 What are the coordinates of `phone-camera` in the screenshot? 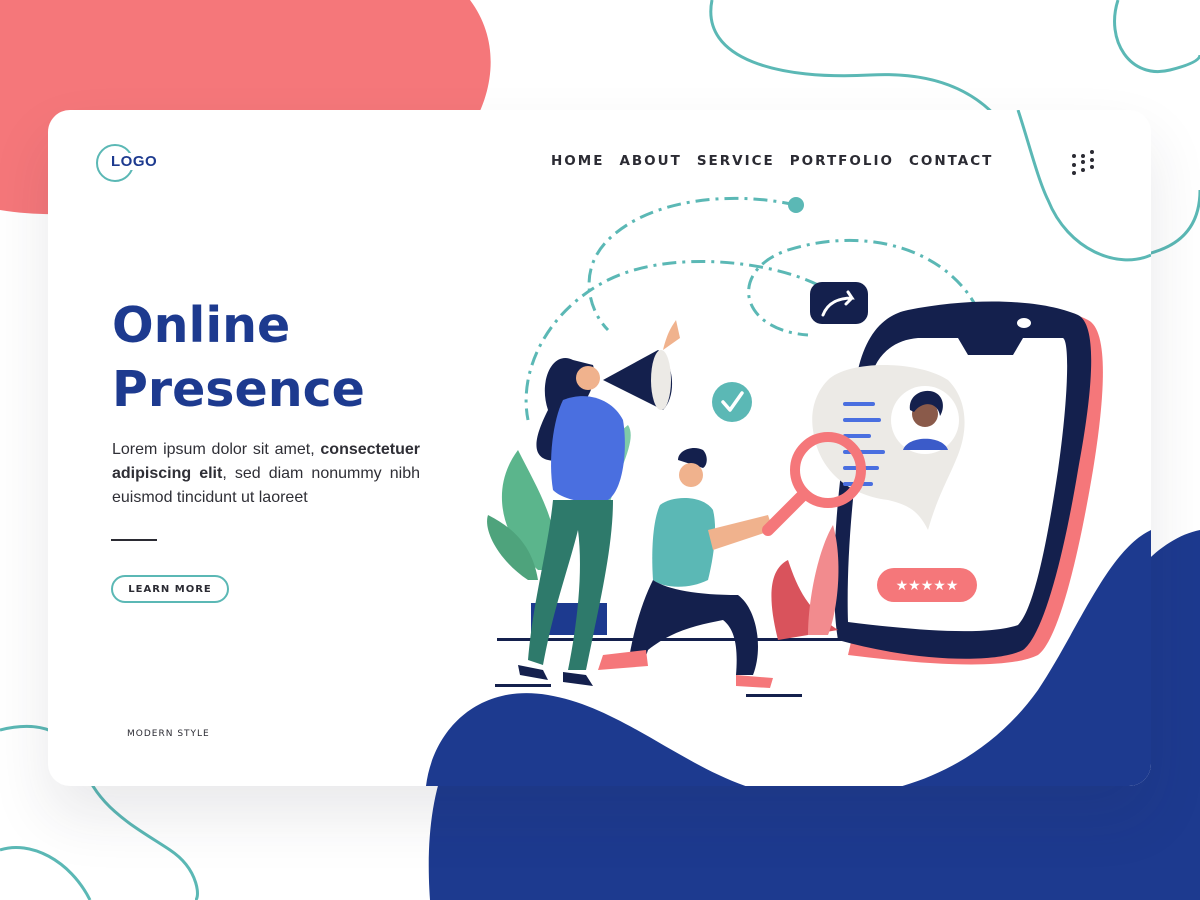 It's located at (1024, 323).